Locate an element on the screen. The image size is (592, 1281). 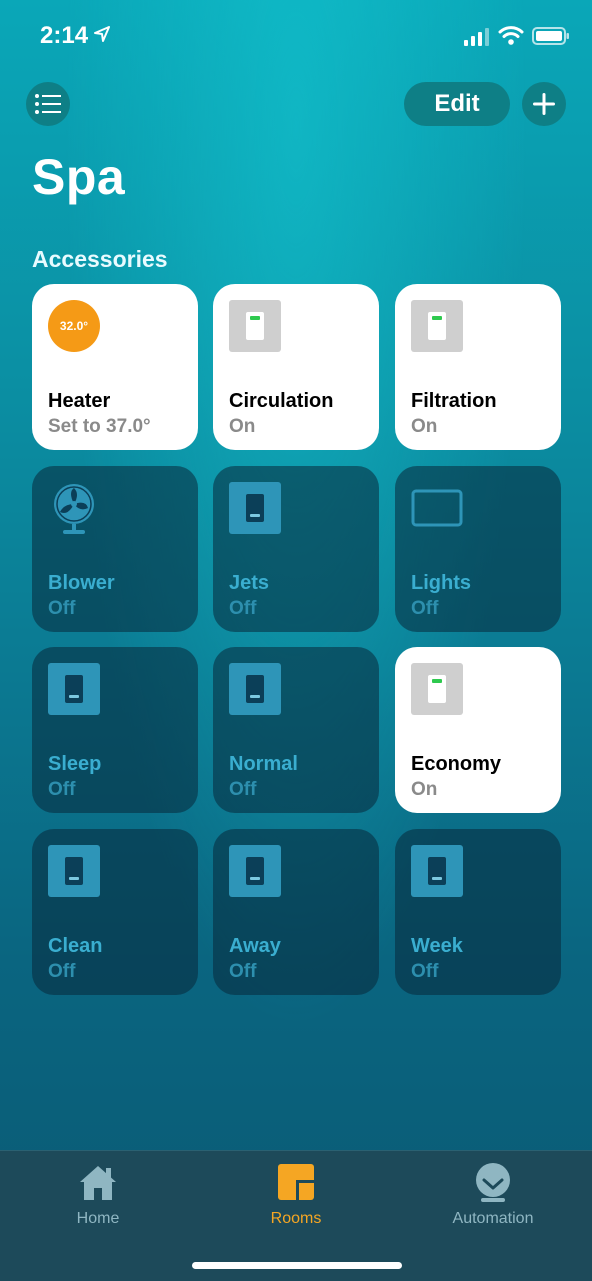
accessory-name: Filtration is located at coordinates (454, 401).